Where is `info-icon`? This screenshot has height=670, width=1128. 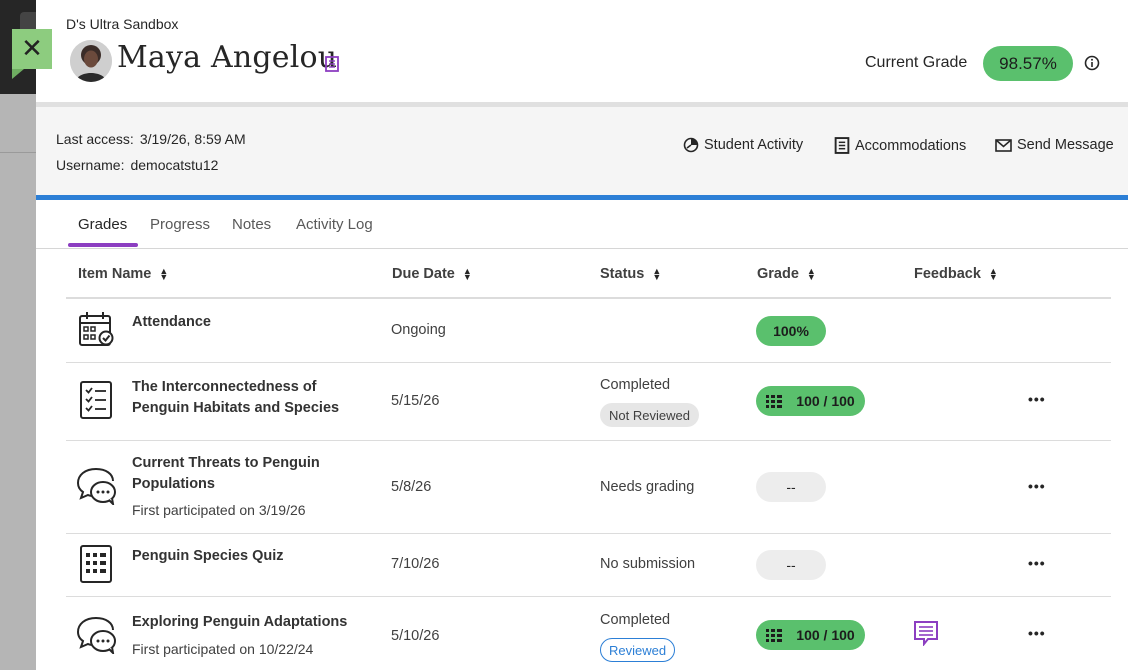
info-icon is located at coordinates (1092, 63).